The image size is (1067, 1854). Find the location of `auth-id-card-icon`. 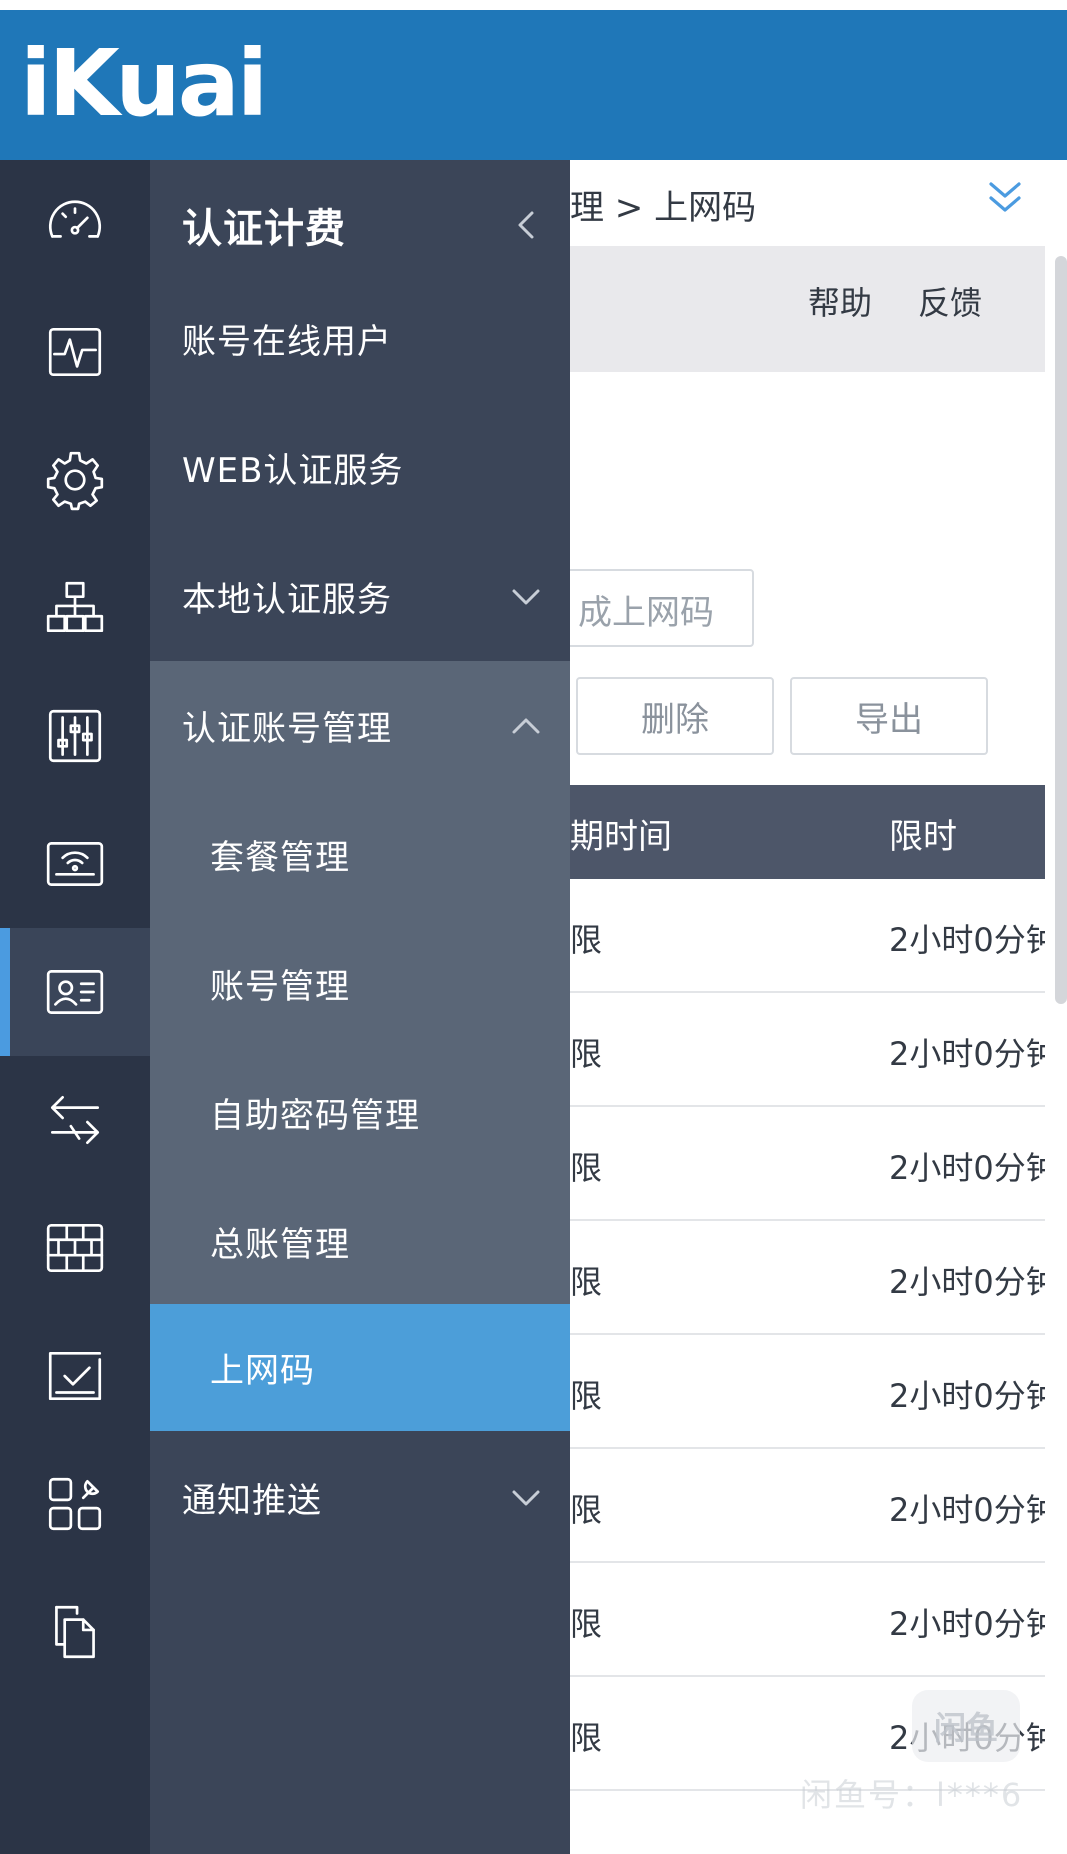

auth-id-card-icon is located at coordinates (75, 992).